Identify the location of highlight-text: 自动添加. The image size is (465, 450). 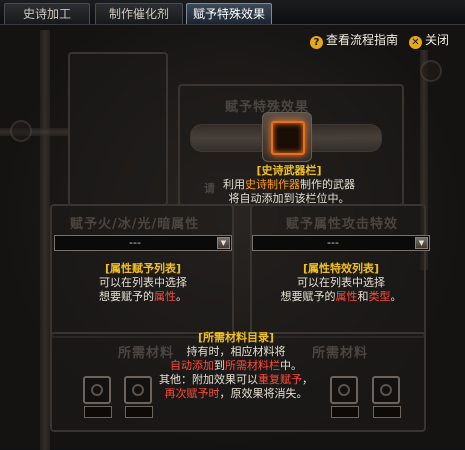
(192, 365).